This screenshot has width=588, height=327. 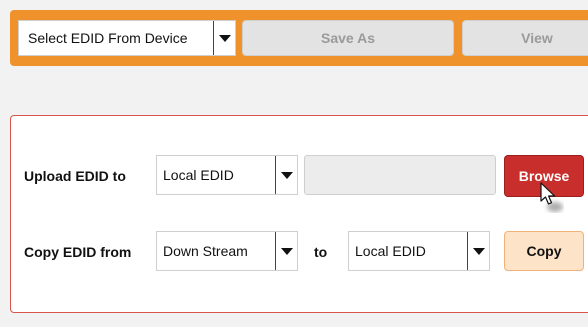 I want to click on copy-source-dropdown: Down Stream, so click(x=227, y=251).